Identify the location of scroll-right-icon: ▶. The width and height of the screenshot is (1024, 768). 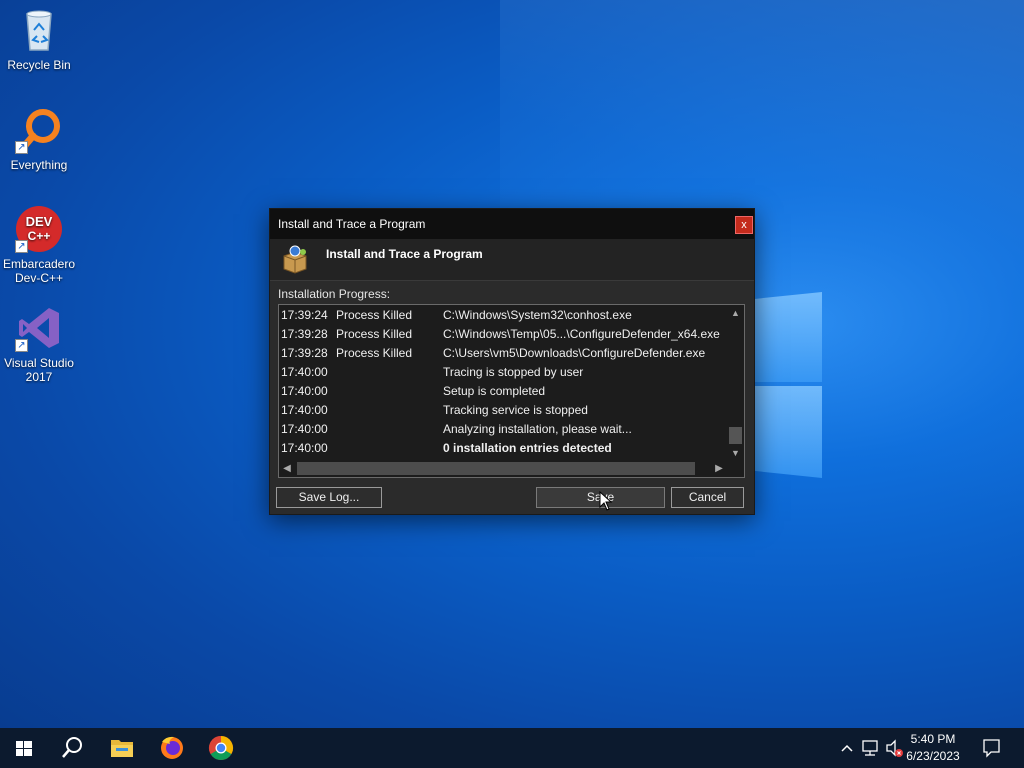
(719, 468).